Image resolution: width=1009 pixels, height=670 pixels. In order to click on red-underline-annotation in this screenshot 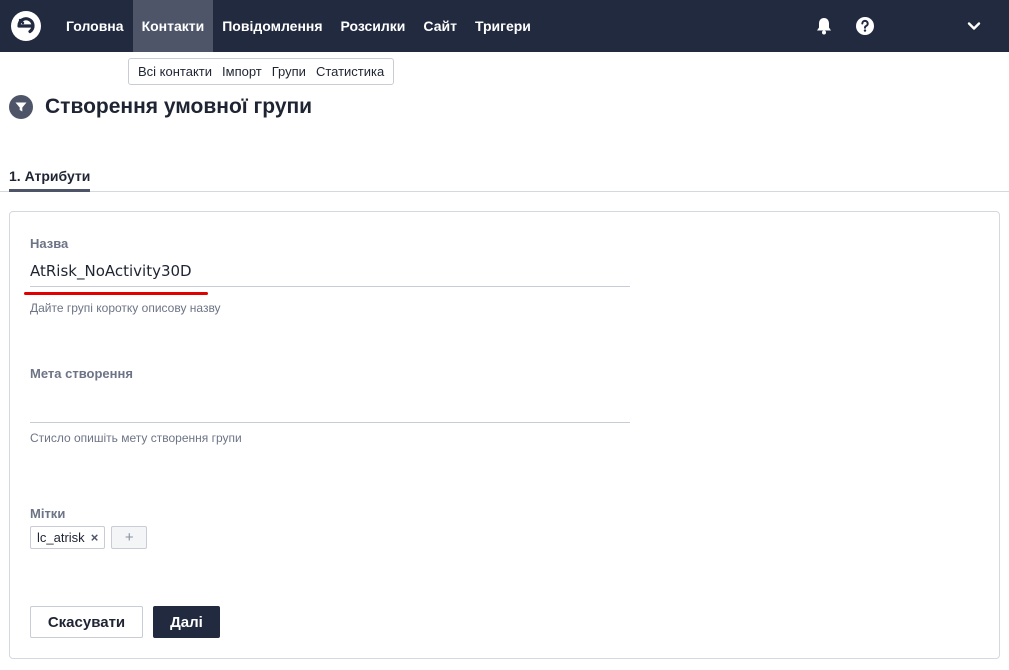, I will do `click(116, 293)`.